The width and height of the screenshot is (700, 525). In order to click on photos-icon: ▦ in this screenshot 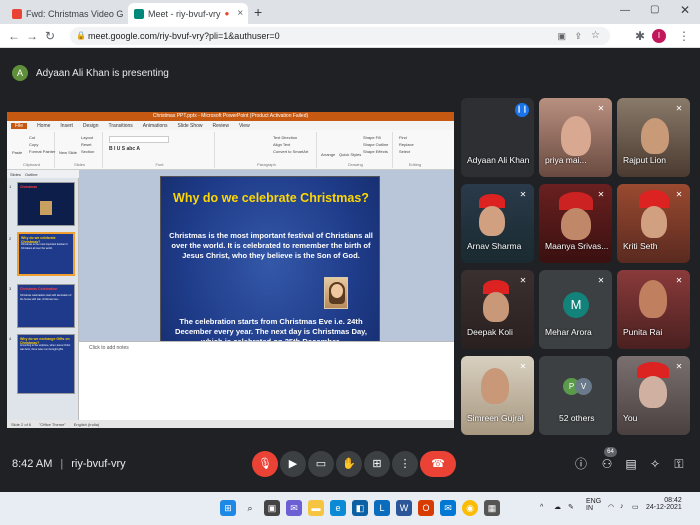, I will do `click(492, 508)`.